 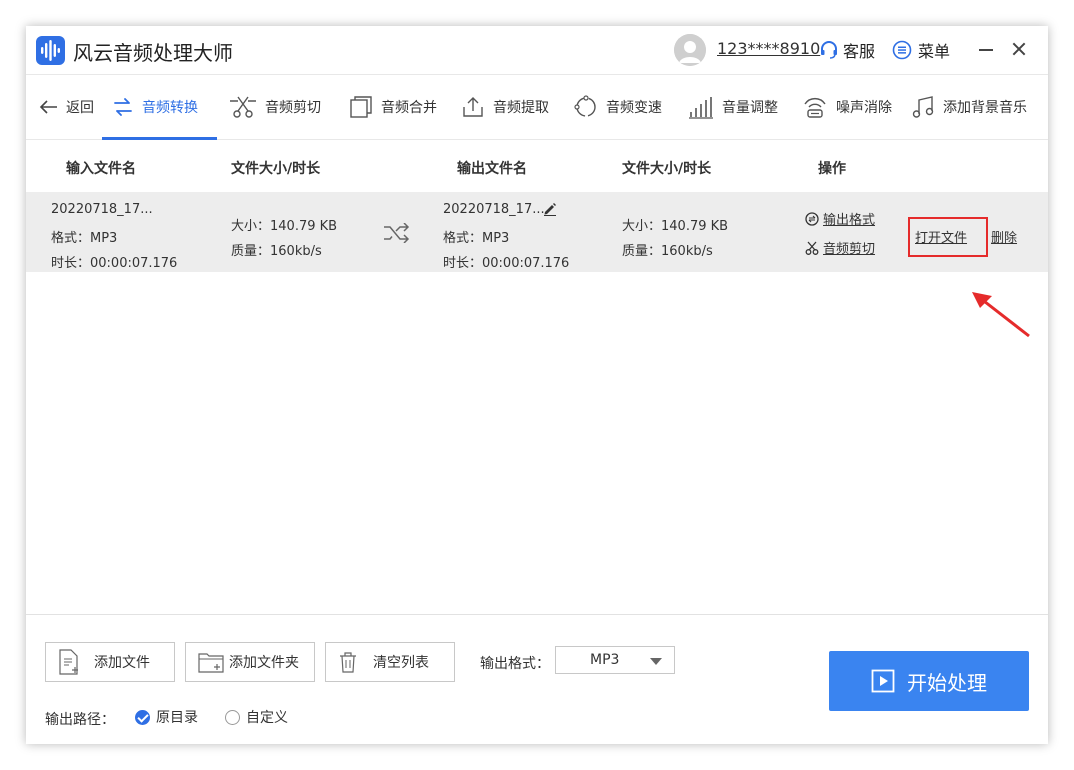 I want to click on tab-audio-cut: 音频剪切, so click(x=275, y=107).